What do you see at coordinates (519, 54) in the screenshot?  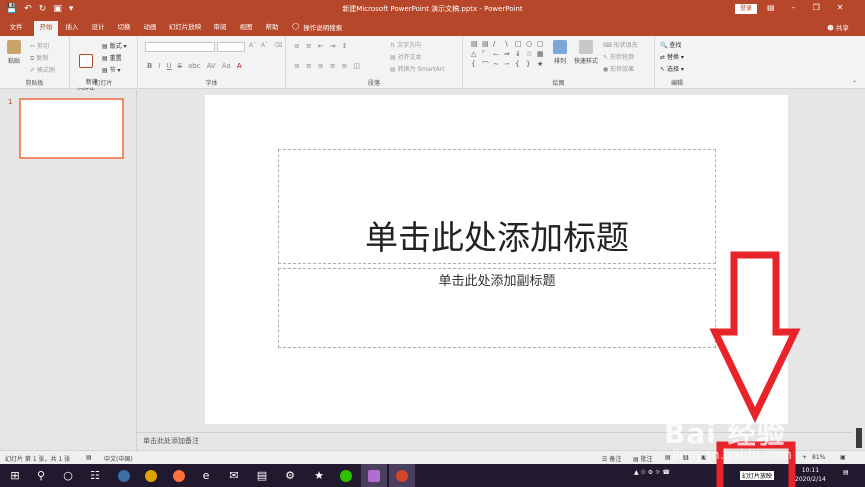 I see `arrow-down-shape-icon: ⇓` at bounding box center [519, 54].